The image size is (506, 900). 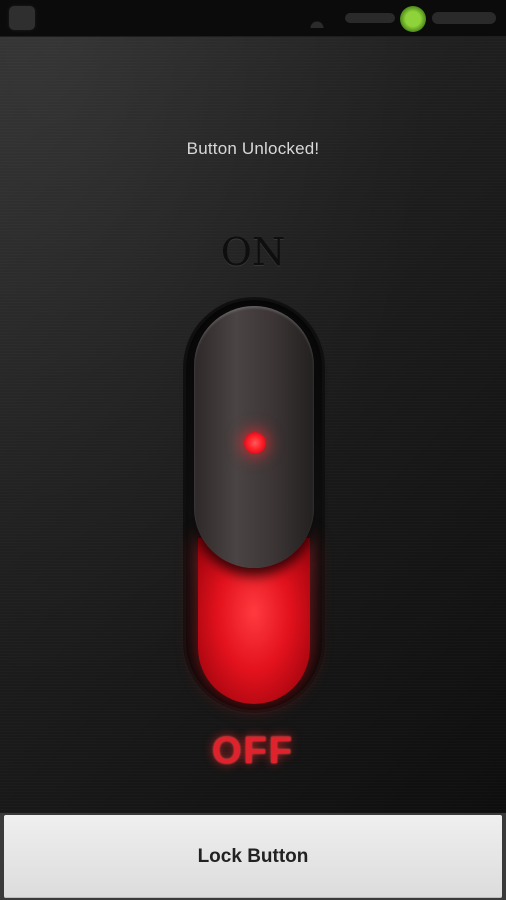 I want to click on indicator-light-icon, so click(x=255, y=443).